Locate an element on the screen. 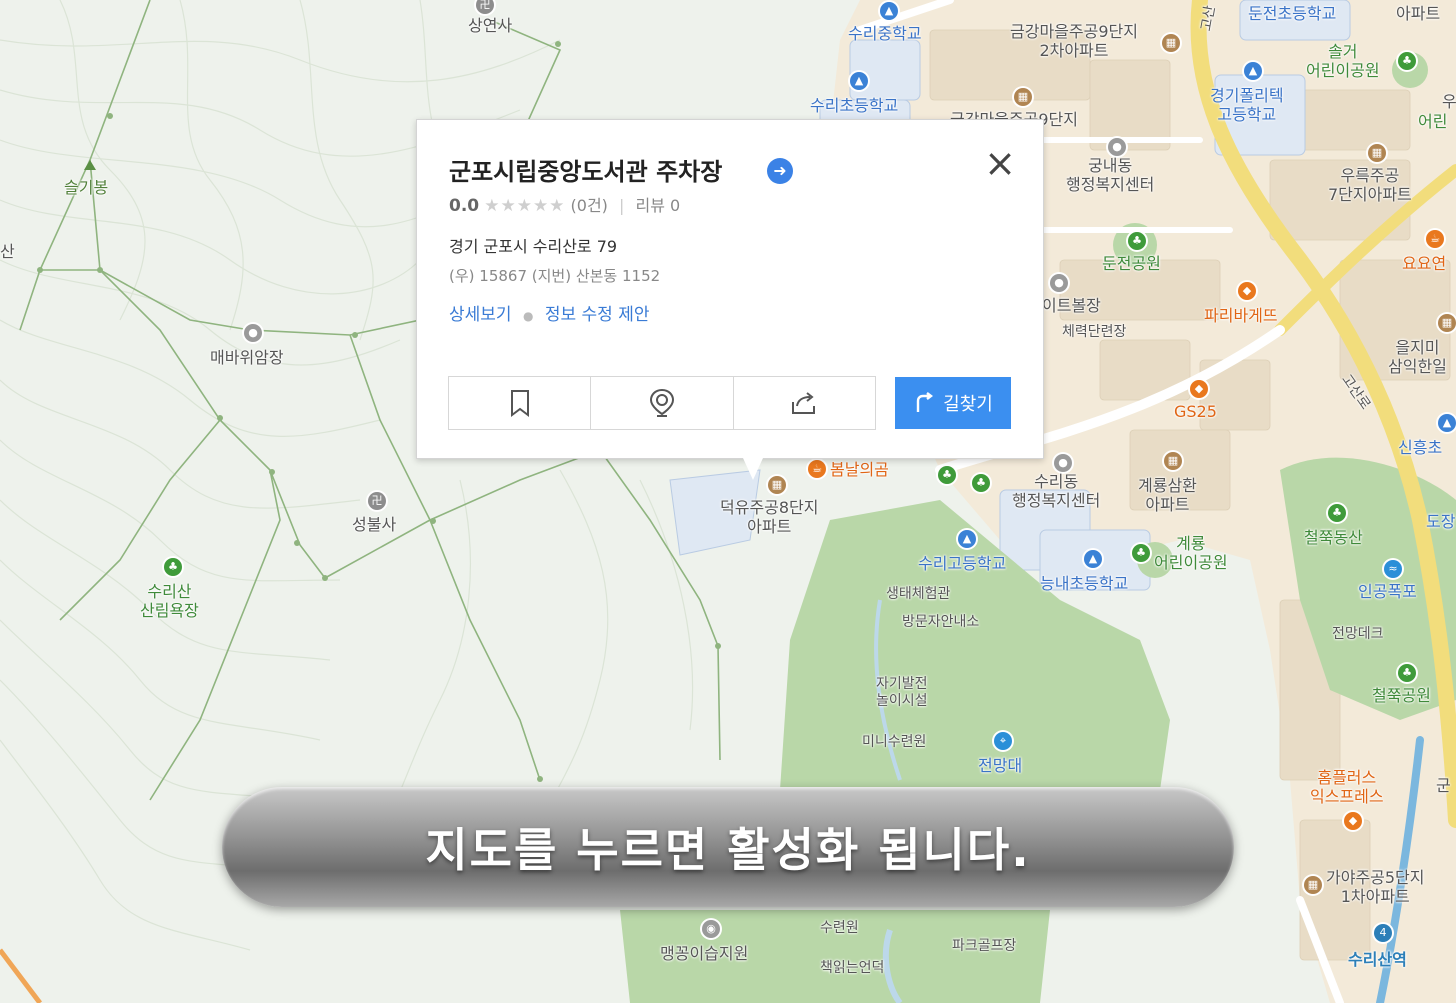 This screenshot has width=1456, height=1003. label-self-dev: 자기발전 놀이시설 is located at coordinates (902, 693).